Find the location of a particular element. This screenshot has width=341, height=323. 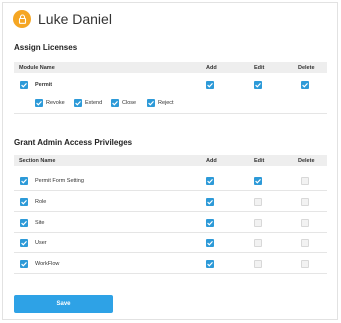

permit-edit-checkbox is located at coordinates (258, 85).